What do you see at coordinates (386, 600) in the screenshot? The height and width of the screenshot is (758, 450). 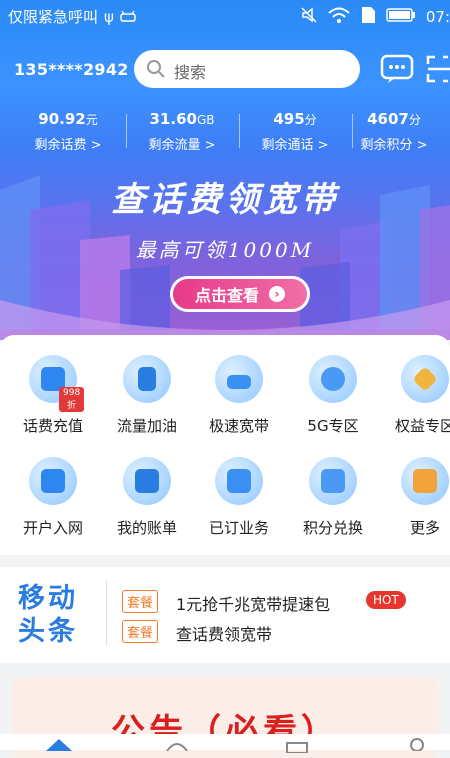 I see `hot-badge: HOT` at bounding box center [386, 600].